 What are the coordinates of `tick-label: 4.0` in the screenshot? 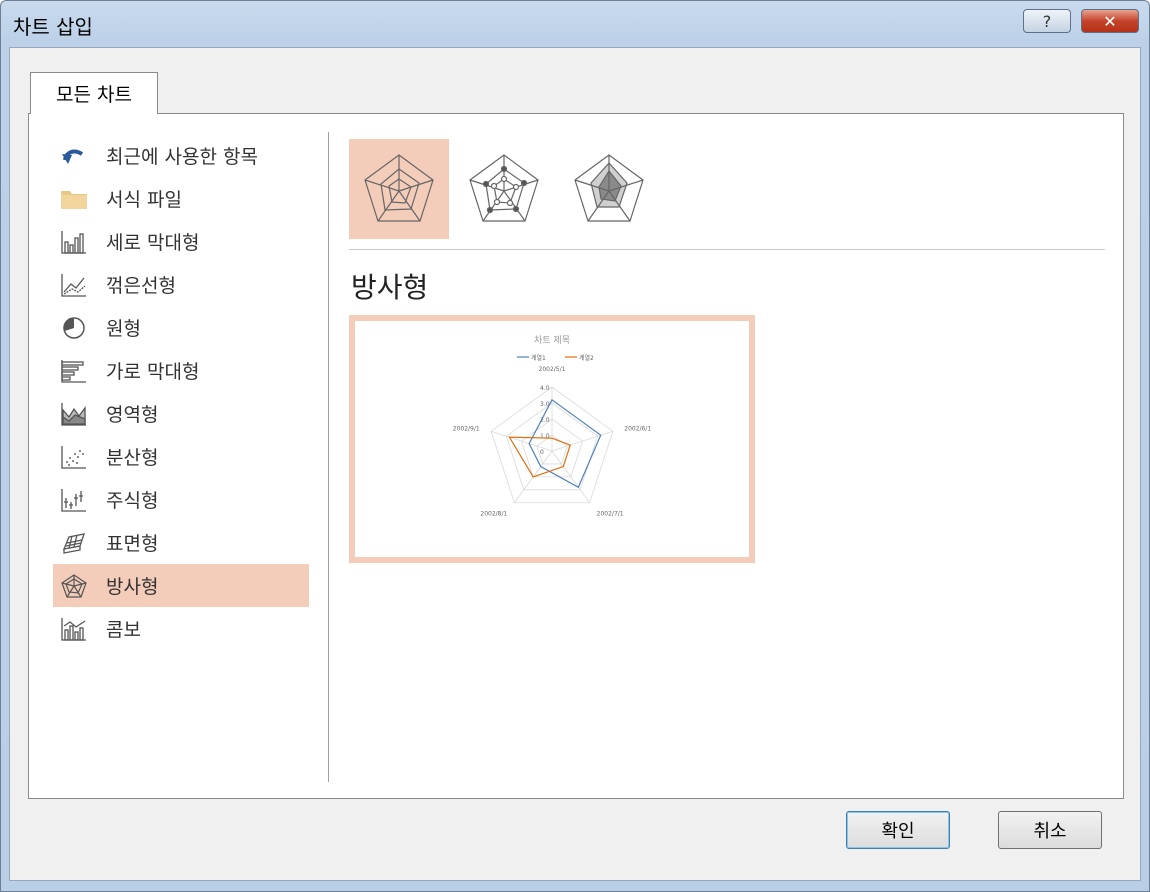 It's located at (545, 388).